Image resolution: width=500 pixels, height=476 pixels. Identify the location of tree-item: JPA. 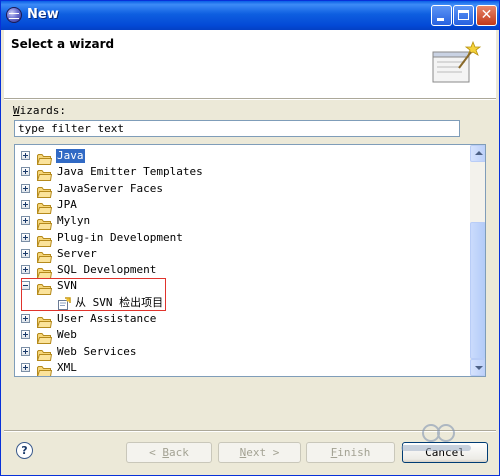
(240, 205).